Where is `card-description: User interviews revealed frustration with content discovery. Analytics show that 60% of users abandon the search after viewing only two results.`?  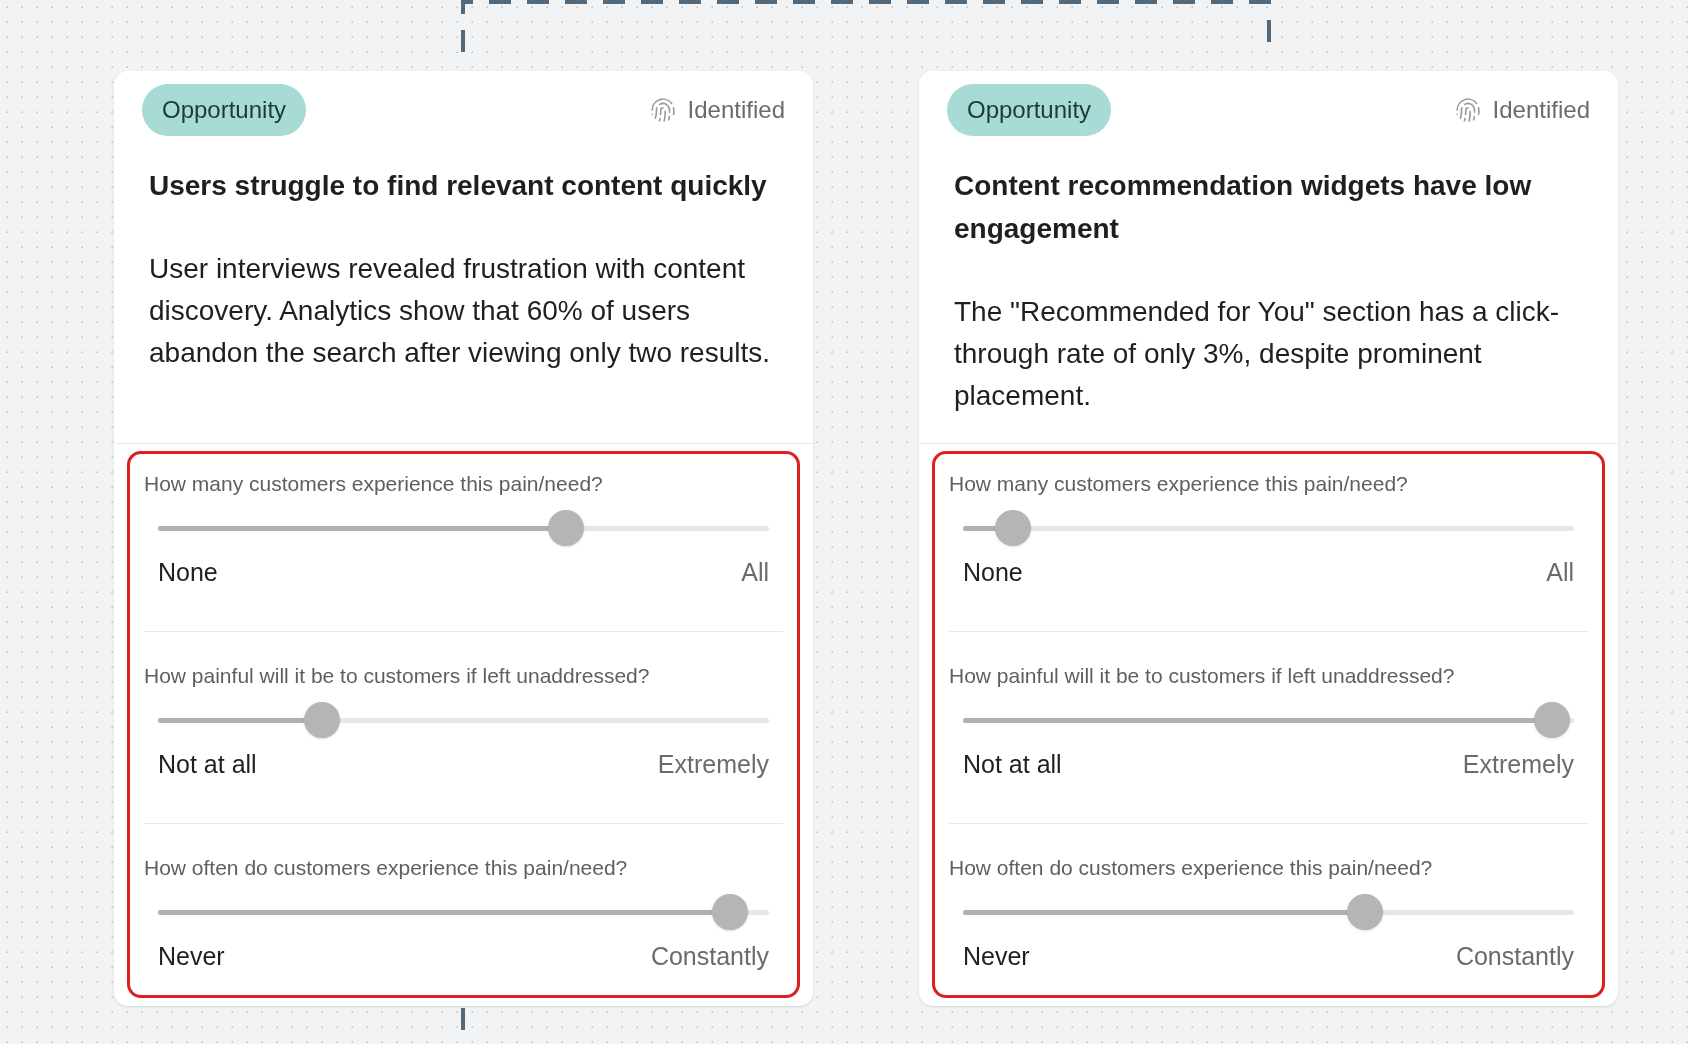
card-description: User interviews revealed frustration with content discovery. Analytics show that 60% of users abandon the search after viewing only two results. is located at coordinates (460, 311).